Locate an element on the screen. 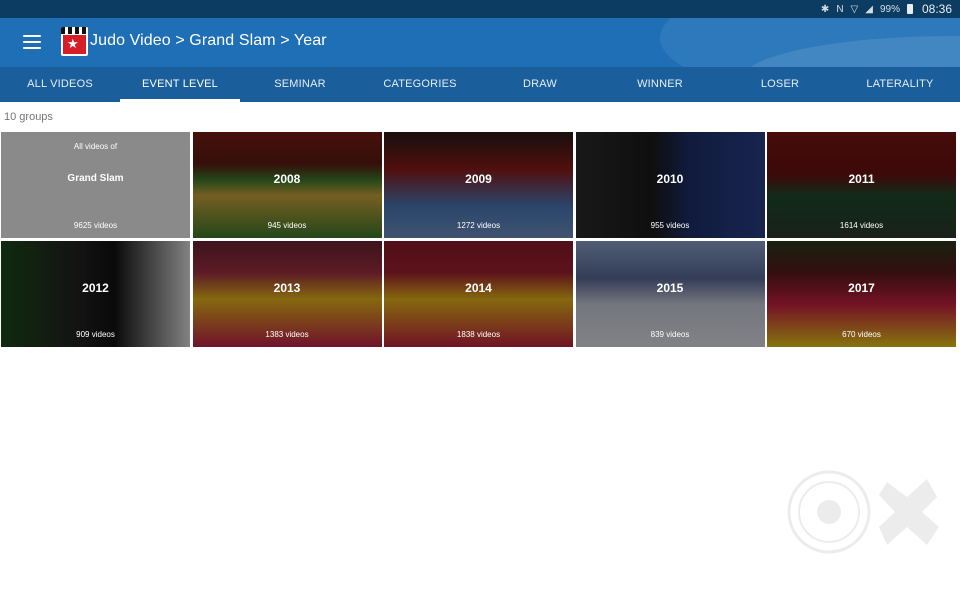  tile-video-count: 670 videos is located at coordinates (861, 334).